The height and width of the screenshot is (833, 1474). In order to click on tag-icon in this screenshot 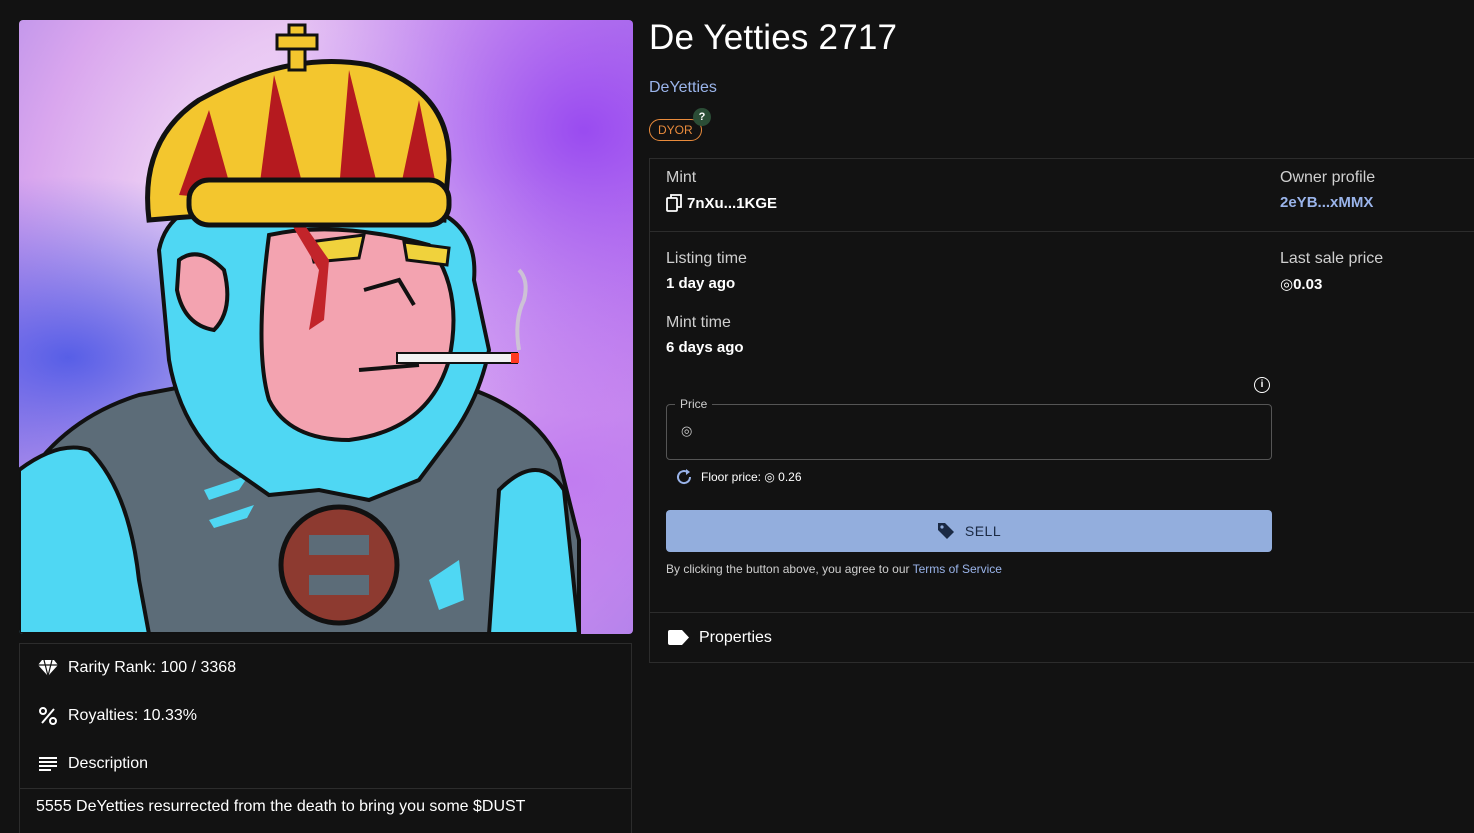, I will do `click(946, 531)`.